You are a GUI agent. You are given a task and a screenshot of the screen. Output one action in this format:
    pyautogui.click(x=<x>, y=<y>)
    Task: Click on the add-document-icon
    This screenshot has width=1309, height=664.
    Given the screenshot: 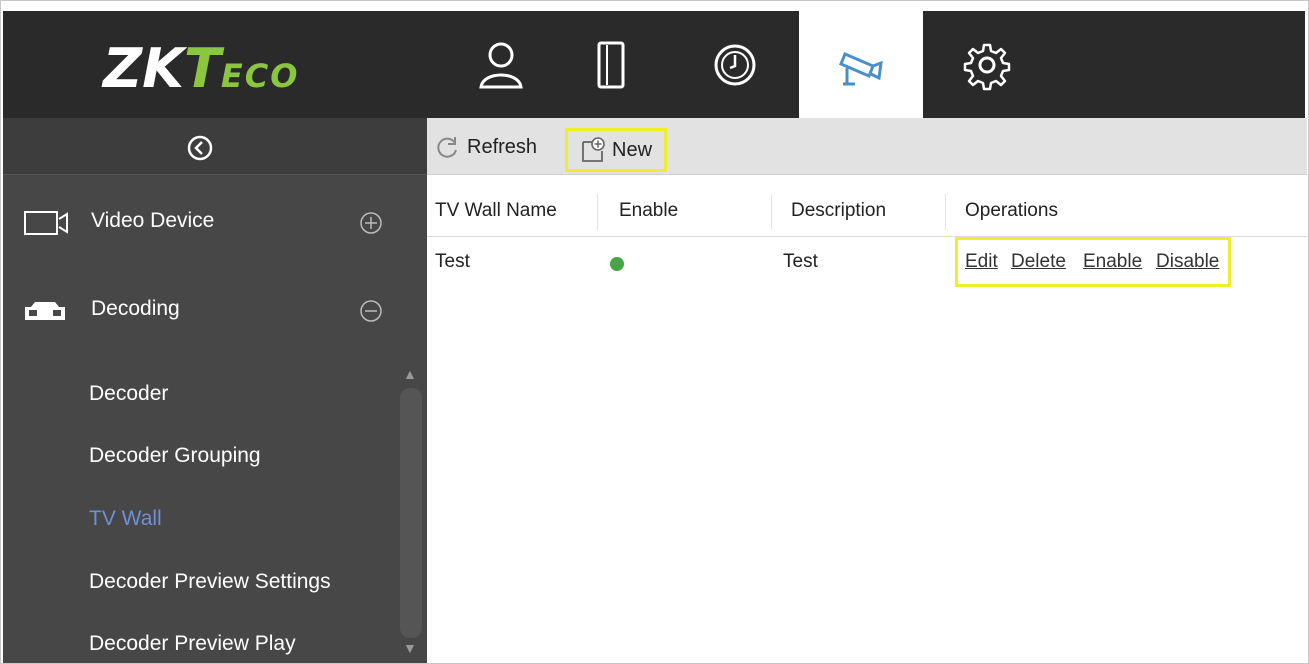 What is the action you would take?
    pyautogui.click(x=593, y=149)
    